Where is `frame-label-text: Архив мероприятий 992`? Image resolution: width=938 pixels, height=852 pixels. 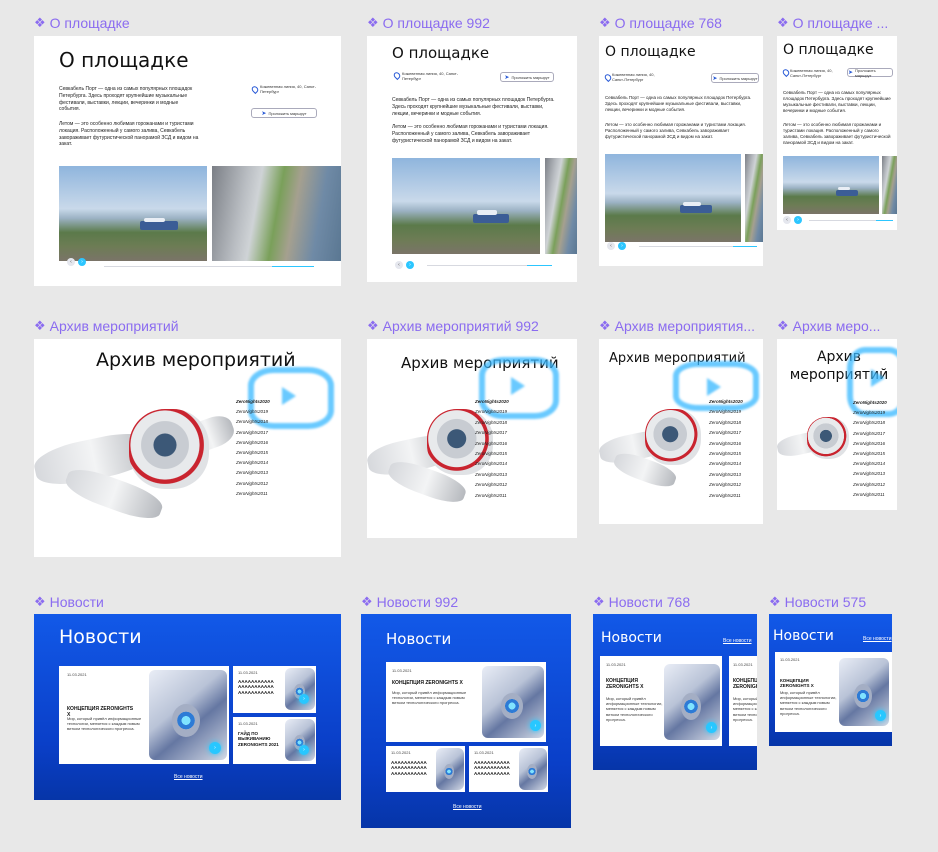
frame-label-text: Архив мероприятий 992 is located at coordinates (460, 326).